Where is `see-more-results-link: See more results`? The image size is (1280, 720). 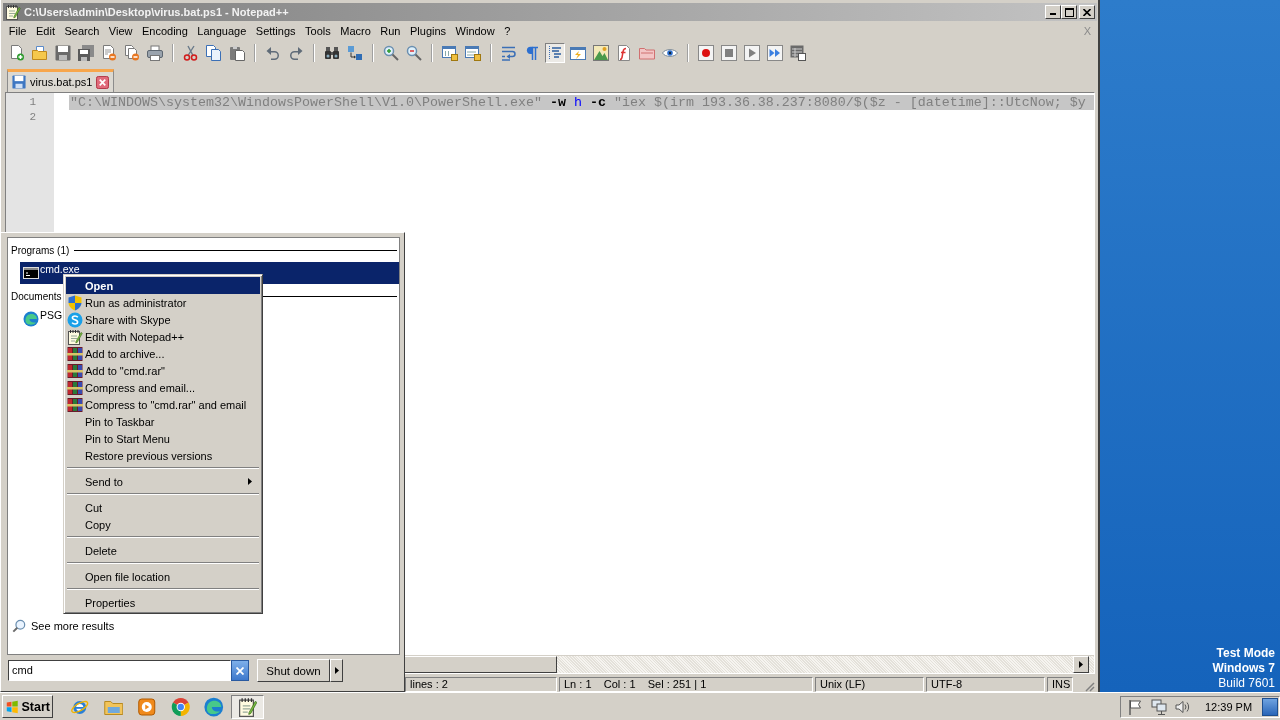
see-more-results-link: See more results is located at coordinates (63, 626).